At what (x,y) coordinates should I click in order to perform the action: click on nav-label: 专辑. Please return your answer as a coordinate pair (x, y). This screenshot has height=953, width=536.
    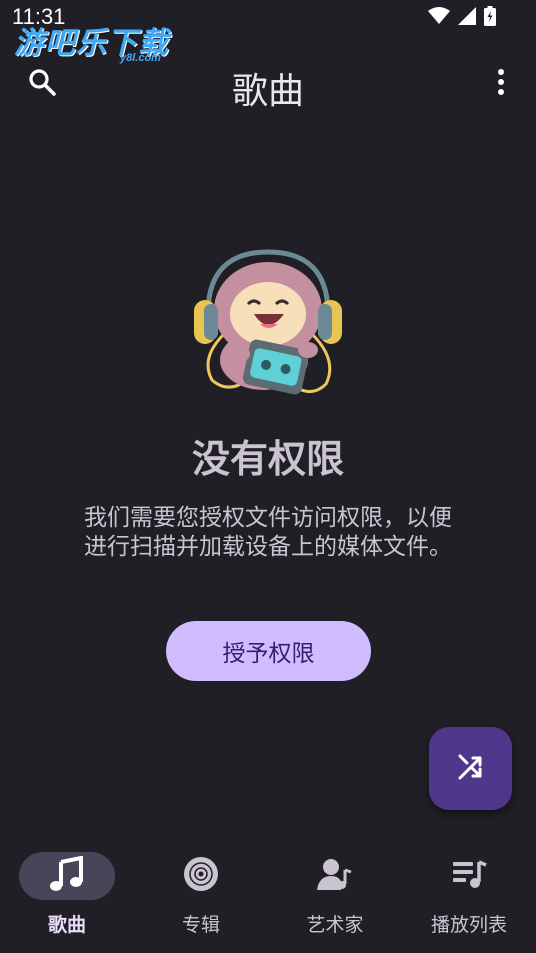
    Looking at the image, I should click on (200, 925).